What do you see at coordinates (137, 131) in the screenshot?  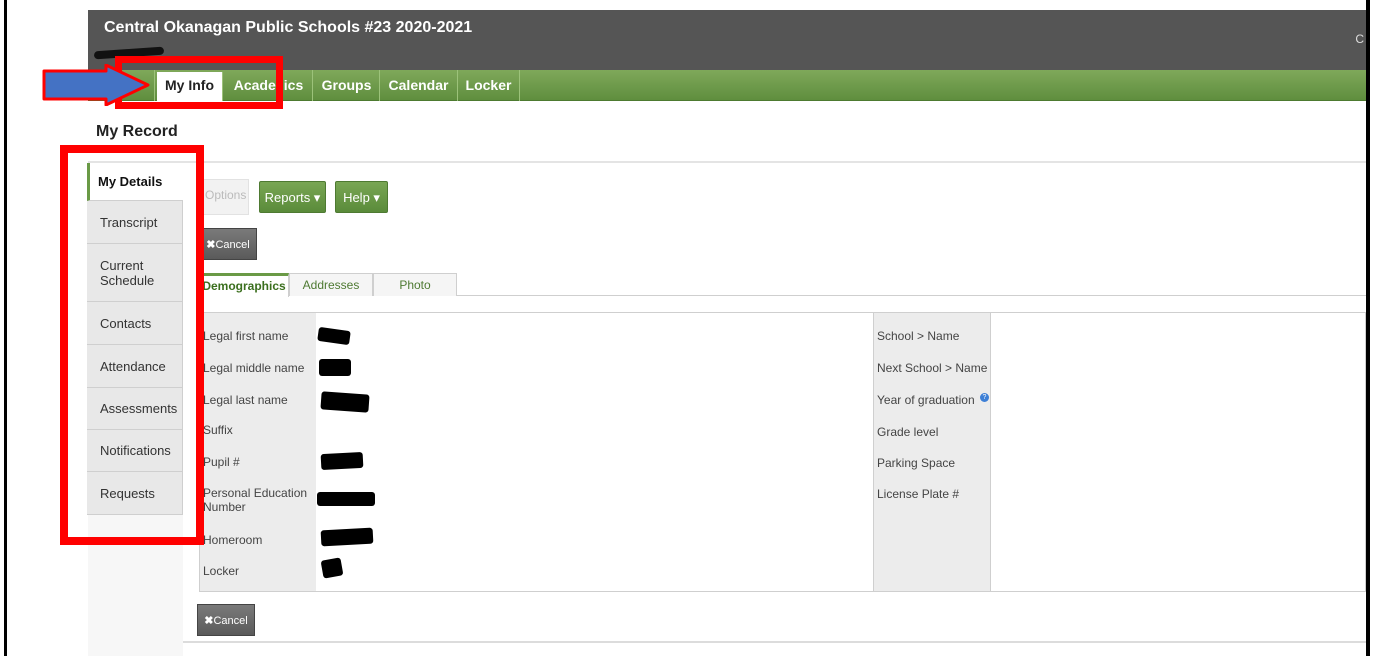 I see `page-title: My Record` at bounding box center [137, 131].